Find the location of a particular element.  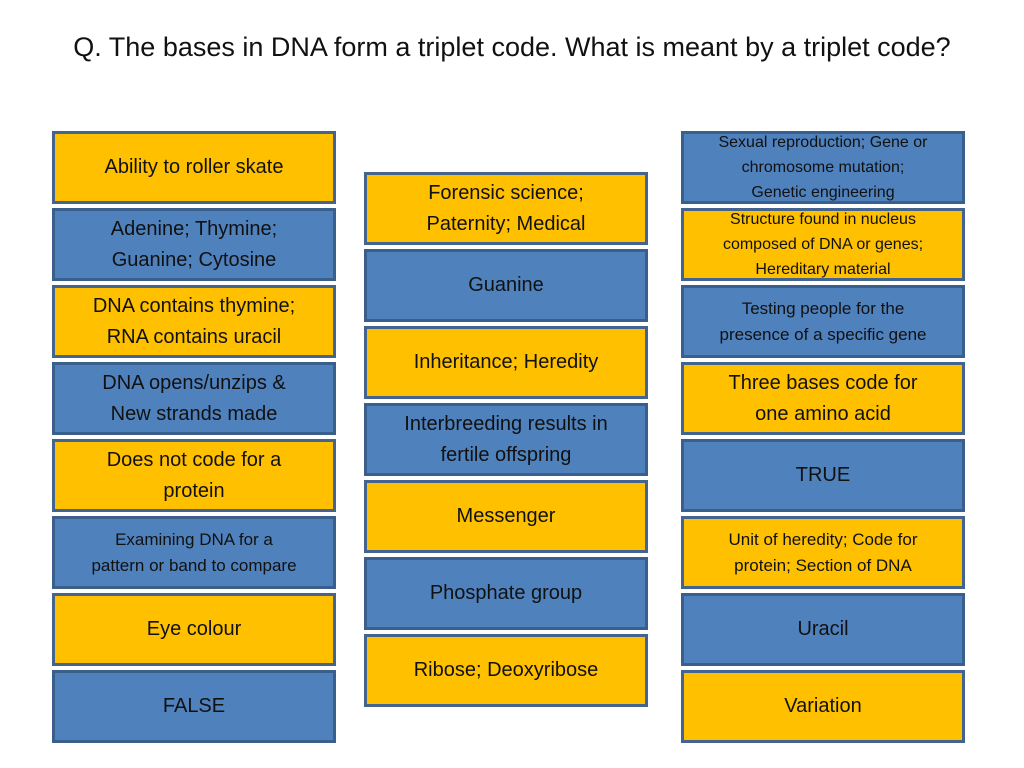

answer-text: Three bases code for one amino acid is located at coordinates (823, 398).